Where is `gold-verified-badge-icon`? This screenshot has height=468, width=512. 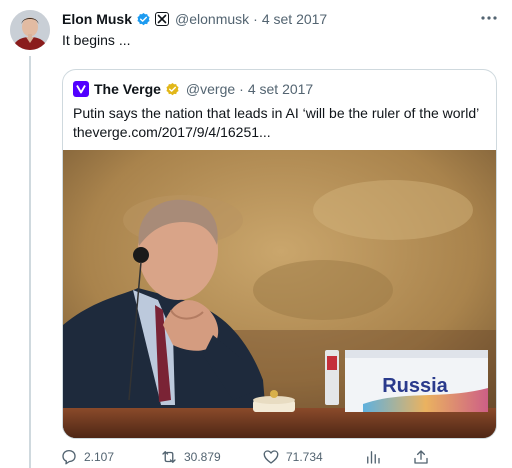 gold-verified-badge-icon is located at coordinates (172, 89).